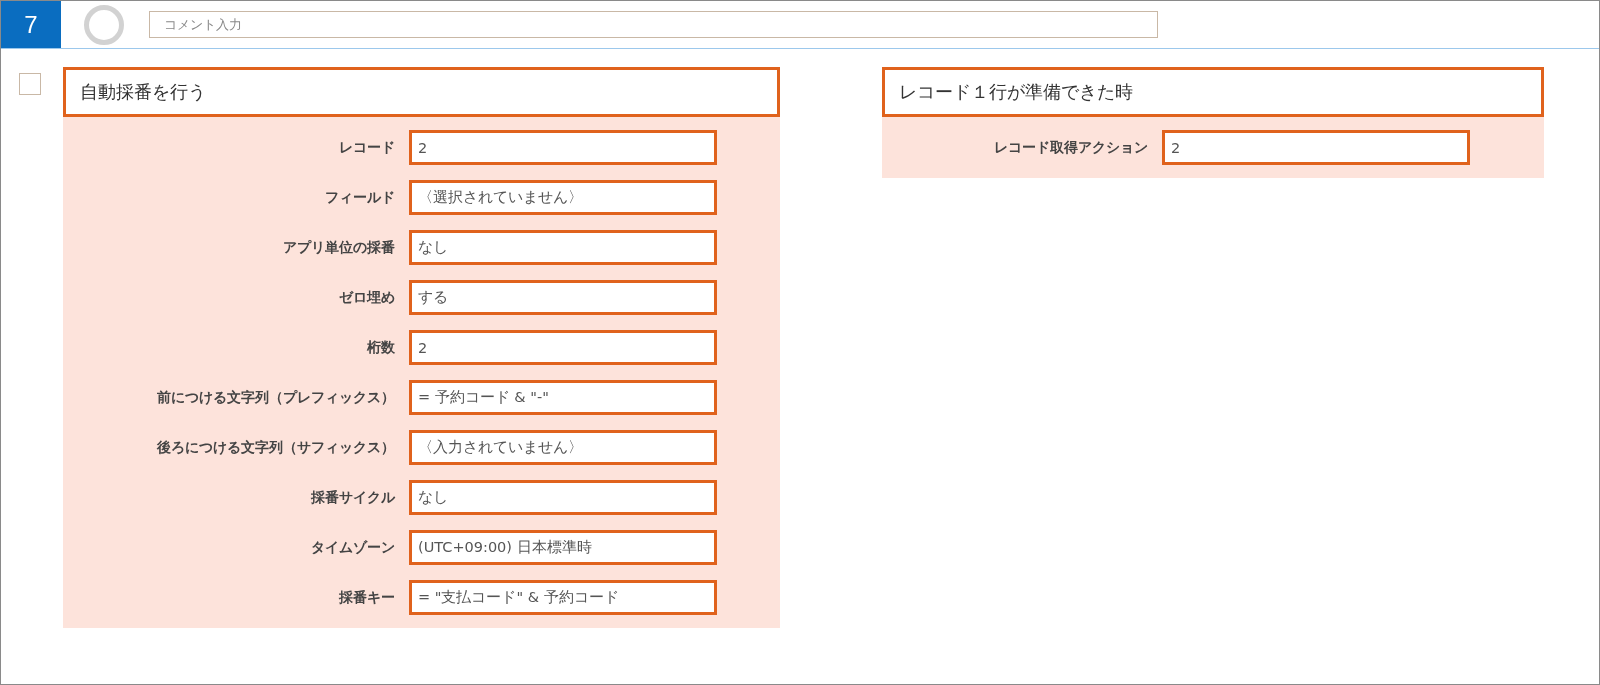  I want to click on progress-ring-icon, so click(104, 24).